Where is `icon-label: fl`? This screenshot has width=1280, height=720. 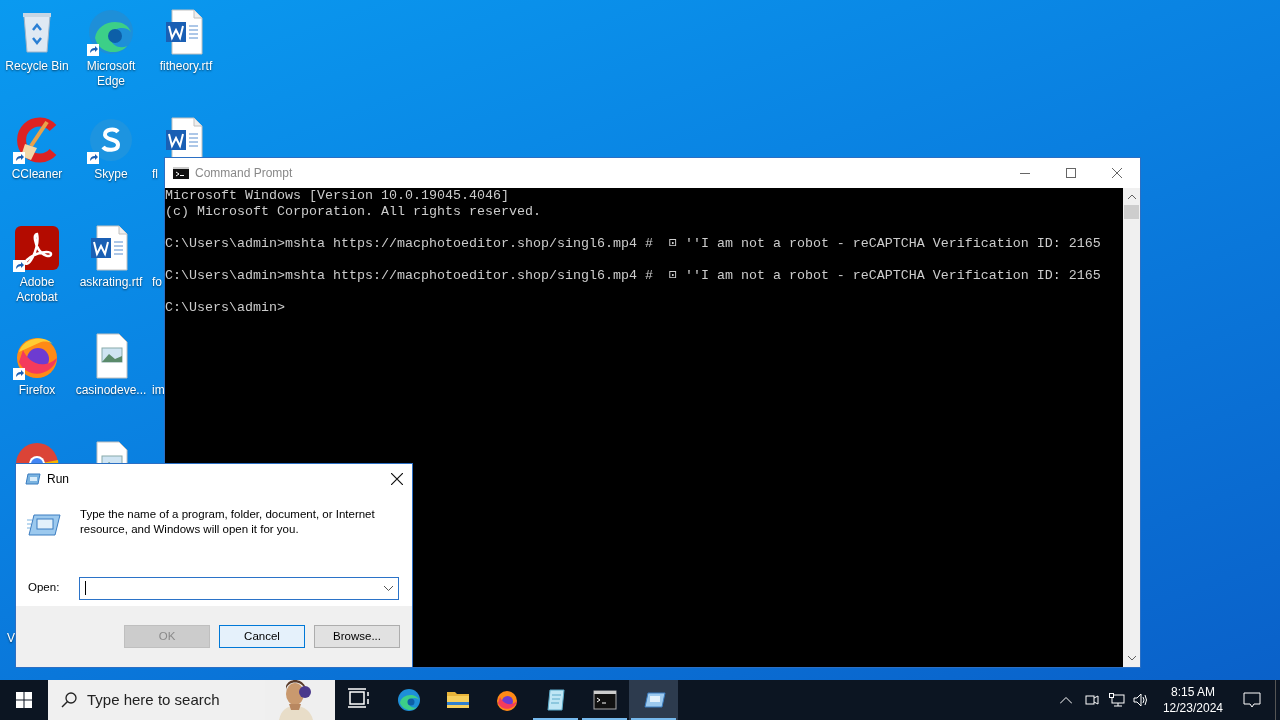
icon-label: fl is located at coordinates (155, 174).